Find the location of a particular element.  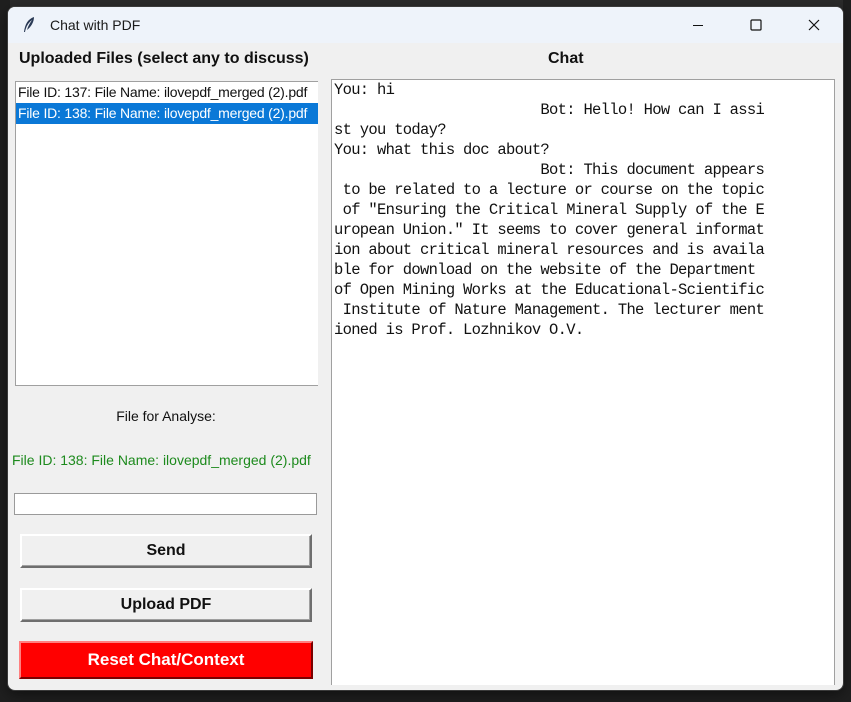

close-button is located at coordinates (814, 25).